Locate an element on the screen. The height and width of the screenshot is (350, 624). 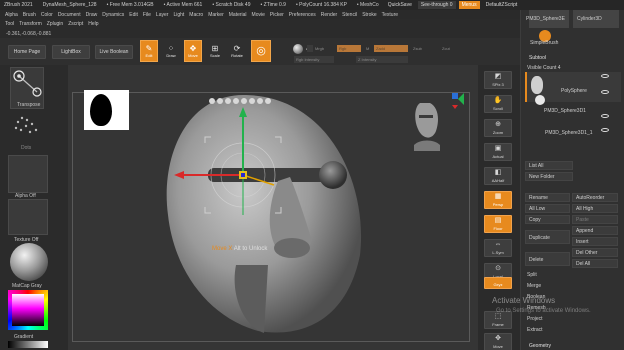
menus-button: Menus is located at coordinates (469, 5).